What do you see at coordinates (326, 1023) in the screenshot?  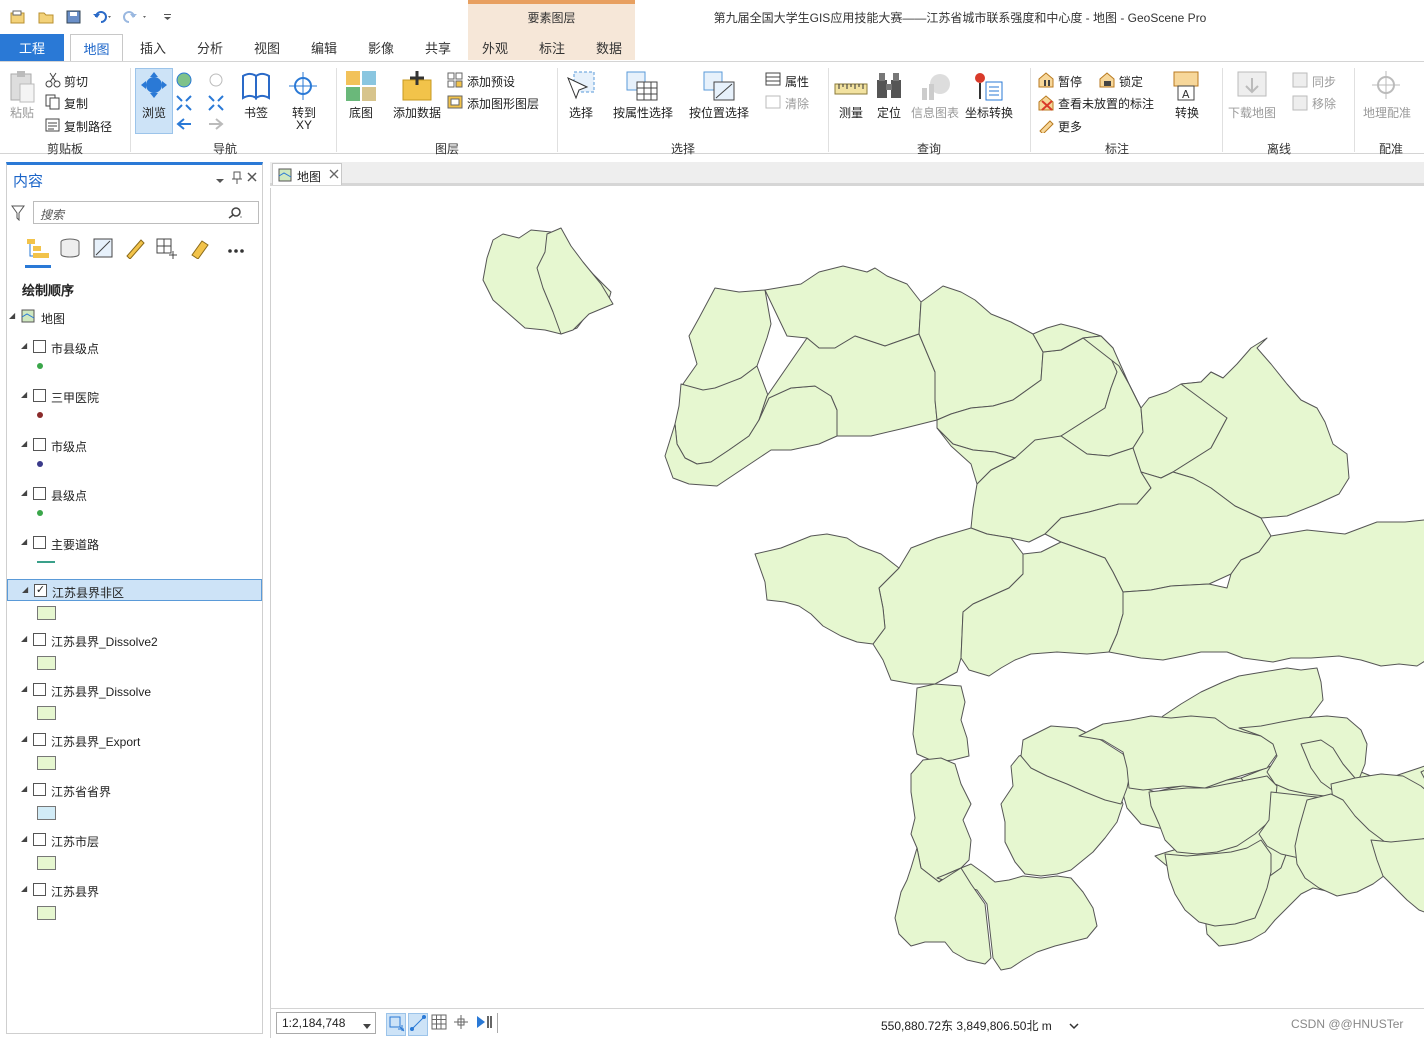 I see `map-scale-selector: 1:2,184,748` at bounding box center [326, 1023].